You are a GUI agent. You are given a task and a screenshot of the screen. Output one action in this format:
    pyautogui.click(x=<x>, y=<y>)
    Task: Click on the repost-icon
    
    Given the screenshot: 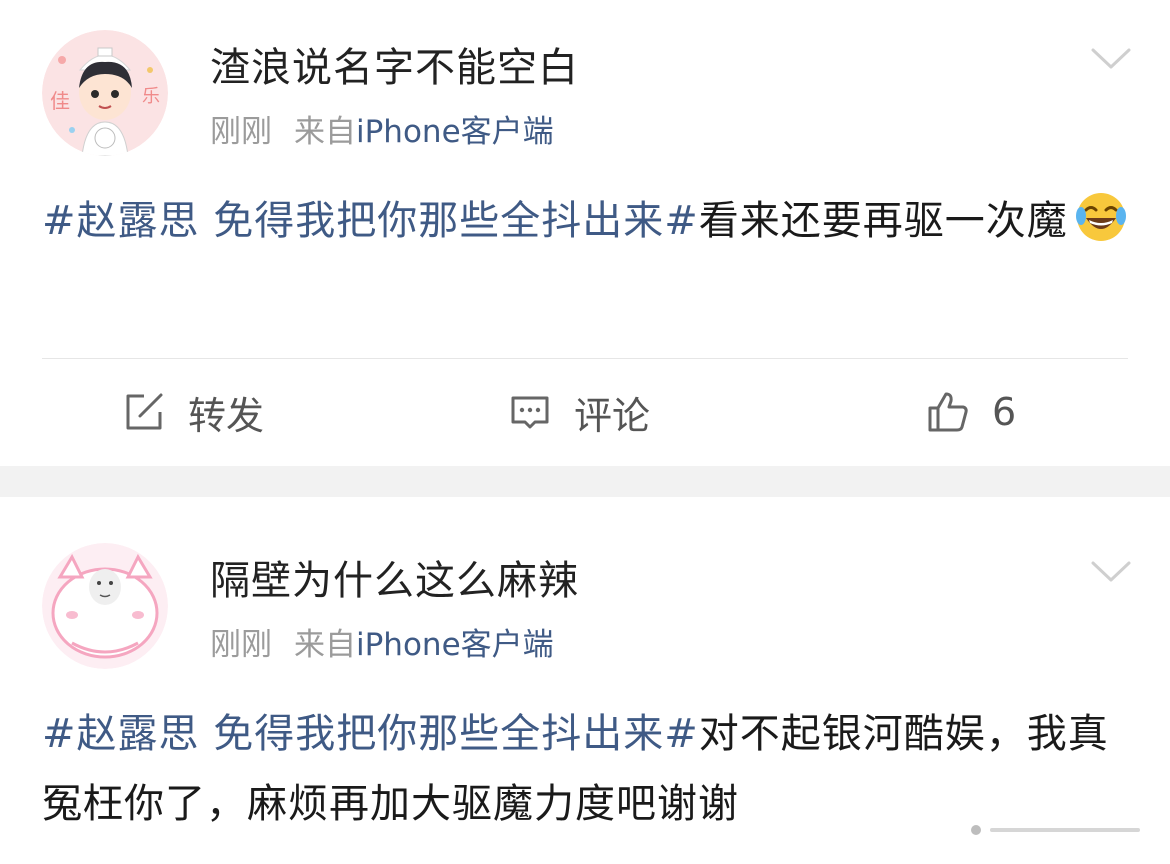 What is the action you would take?
    pyautogui.click(x=144, y=412)
    